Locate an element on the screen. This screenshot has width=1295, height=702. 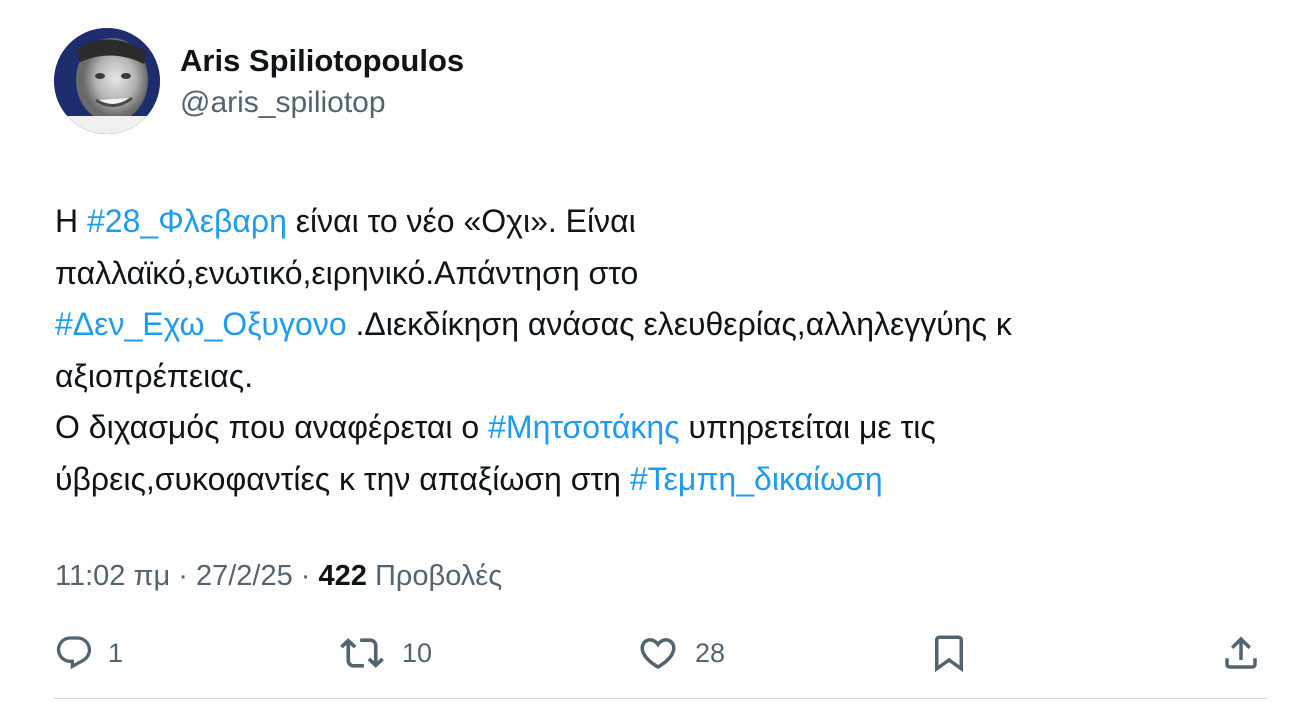
avatar is located at coordinates (107, 81).